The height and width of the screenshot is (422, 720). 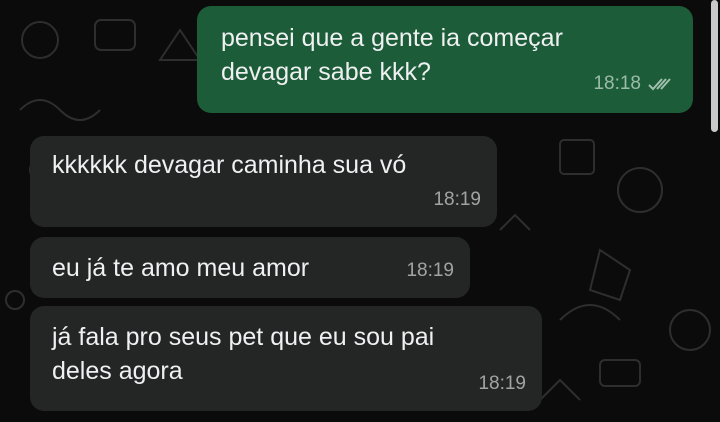 What do you see at coordinates (229, 165) in the screenshot?
I see `message-text: kkkkkk devagar caminha sua vó` at bounding box center [229, 165].